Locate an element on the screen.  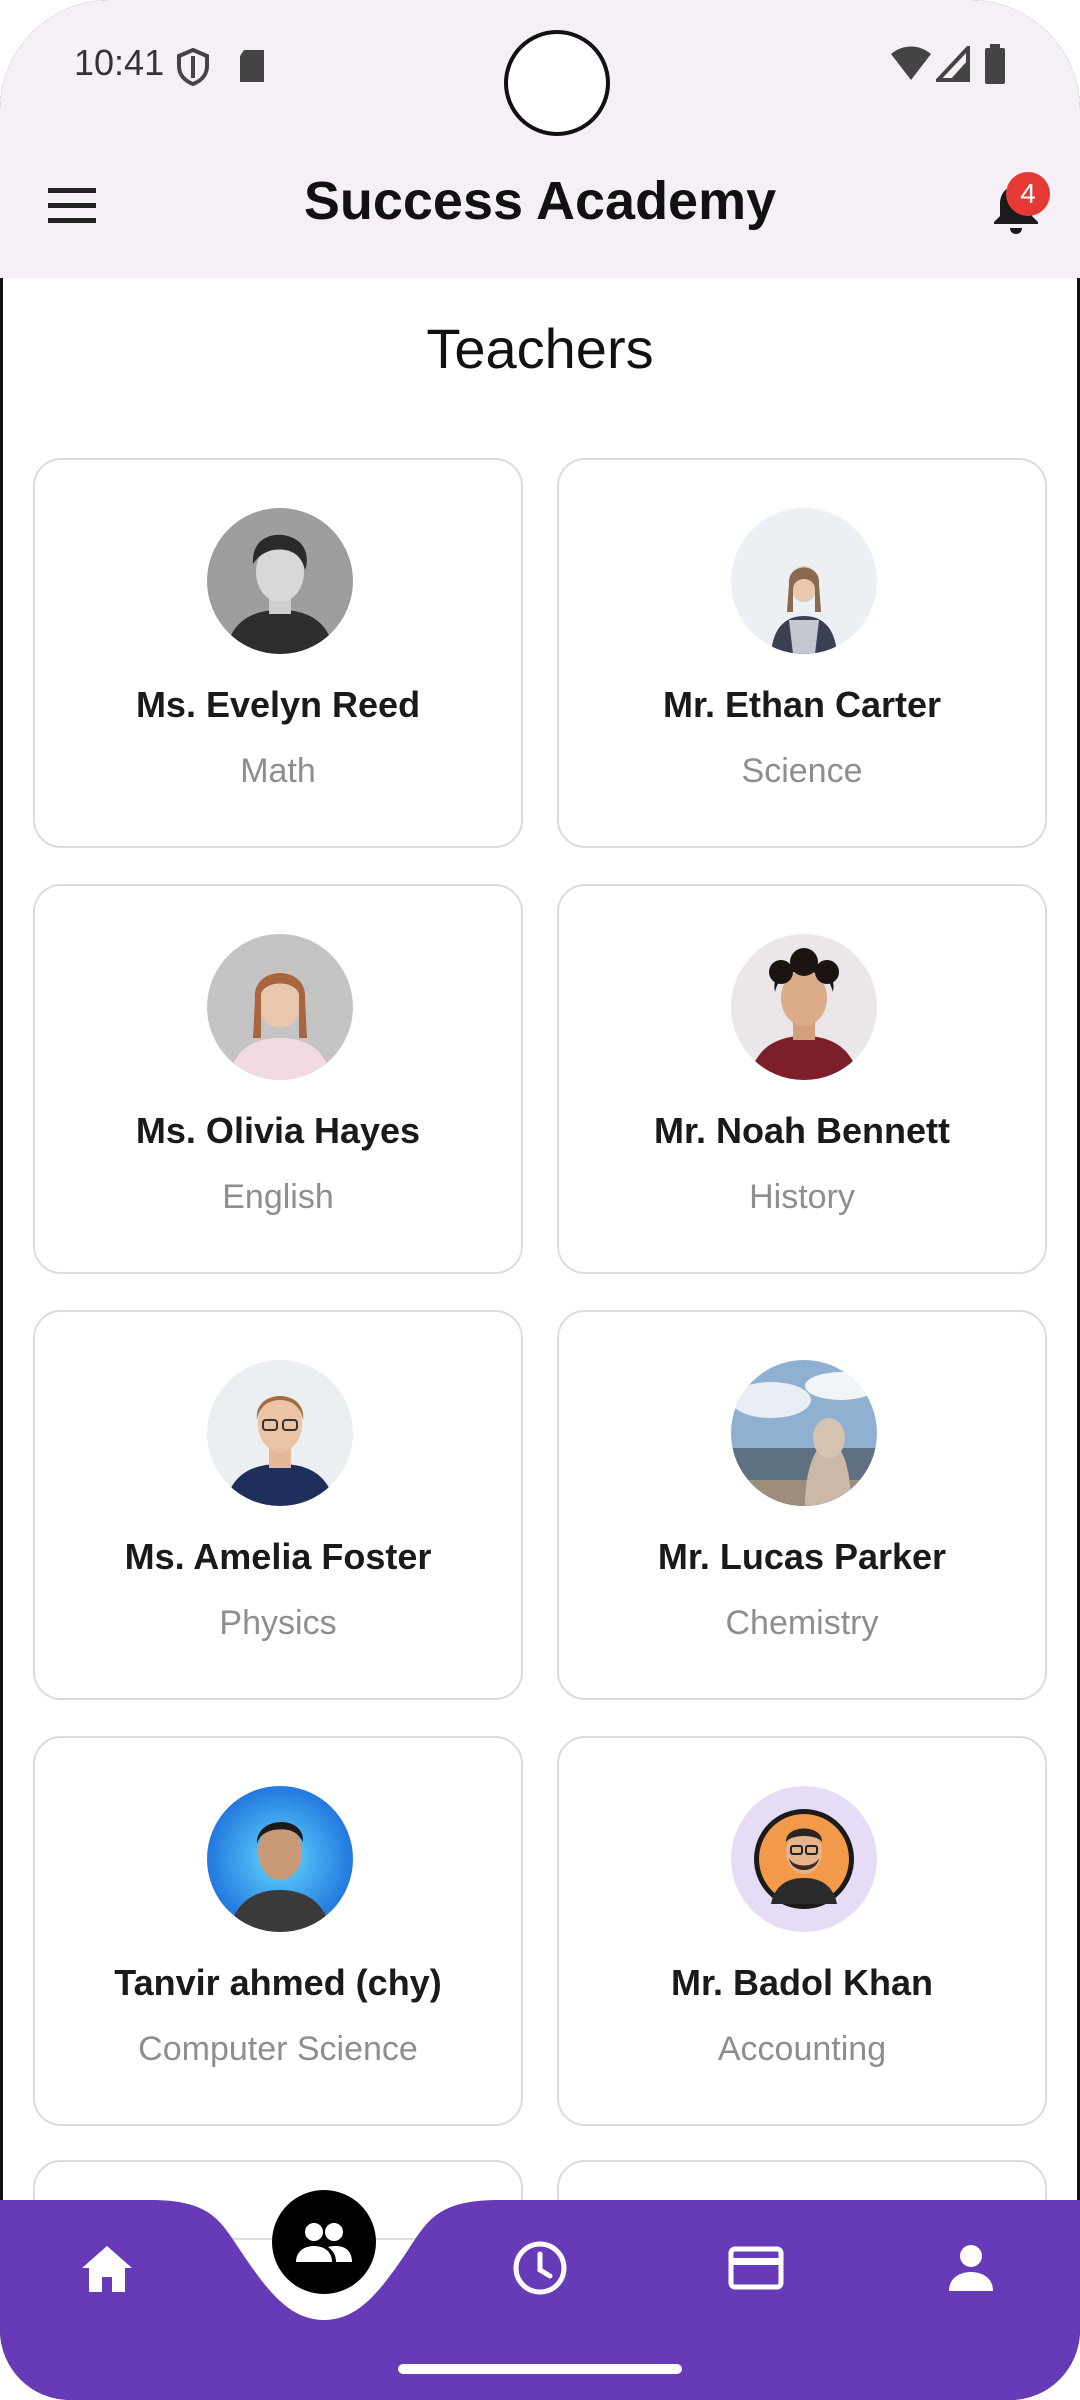
teacher-subject: Science is located at coordinates (802, 771).